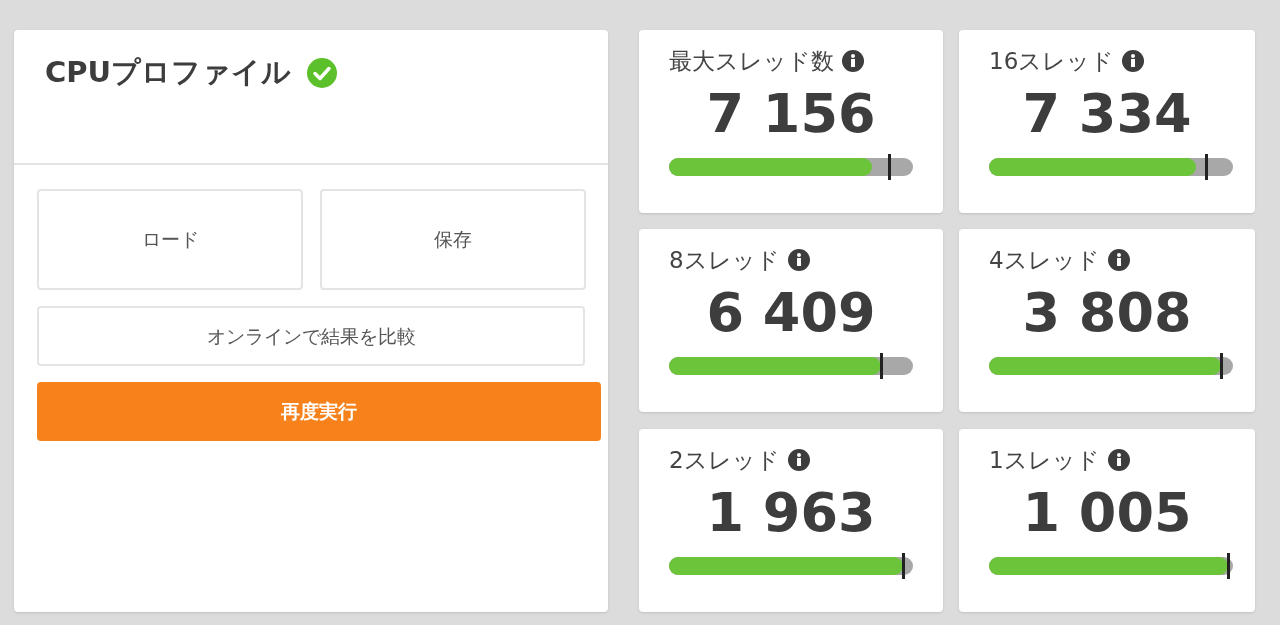 This screenshot has width=1280, height=625. What do you see at coordinates (1044, 460) in the screenshot?
I see `score-label: 1スレッド` at bounding box center [1044, 460].